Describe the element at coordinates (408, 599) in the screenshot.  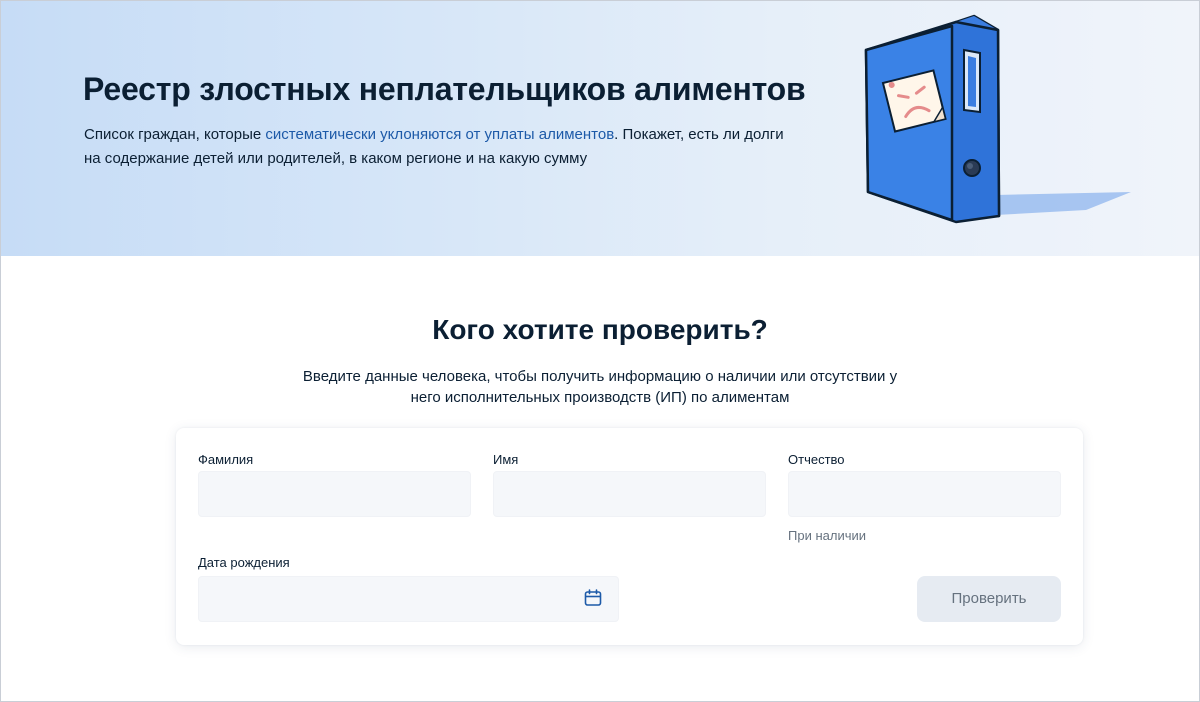
I see `birthdate-input` at that location.